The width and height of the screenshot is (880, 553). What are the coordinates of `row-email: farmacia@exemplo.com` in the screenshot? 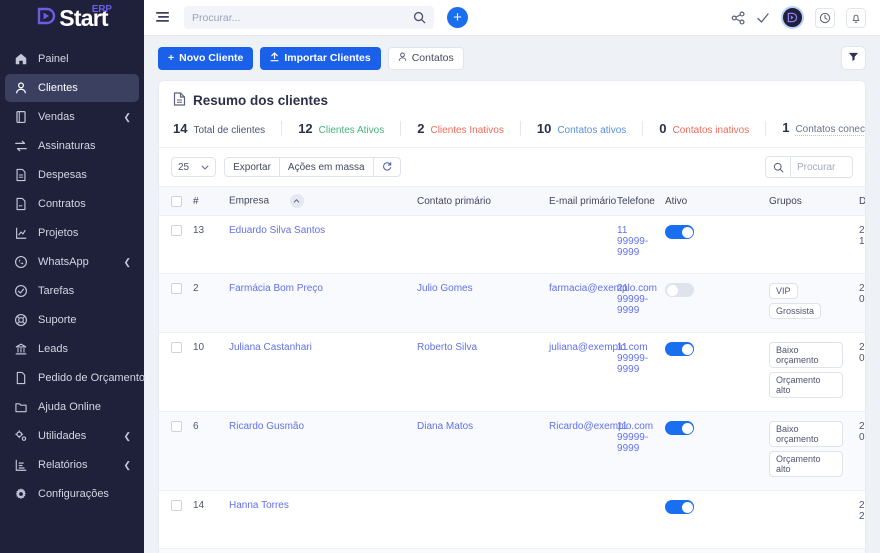 It's located at (600, 303).